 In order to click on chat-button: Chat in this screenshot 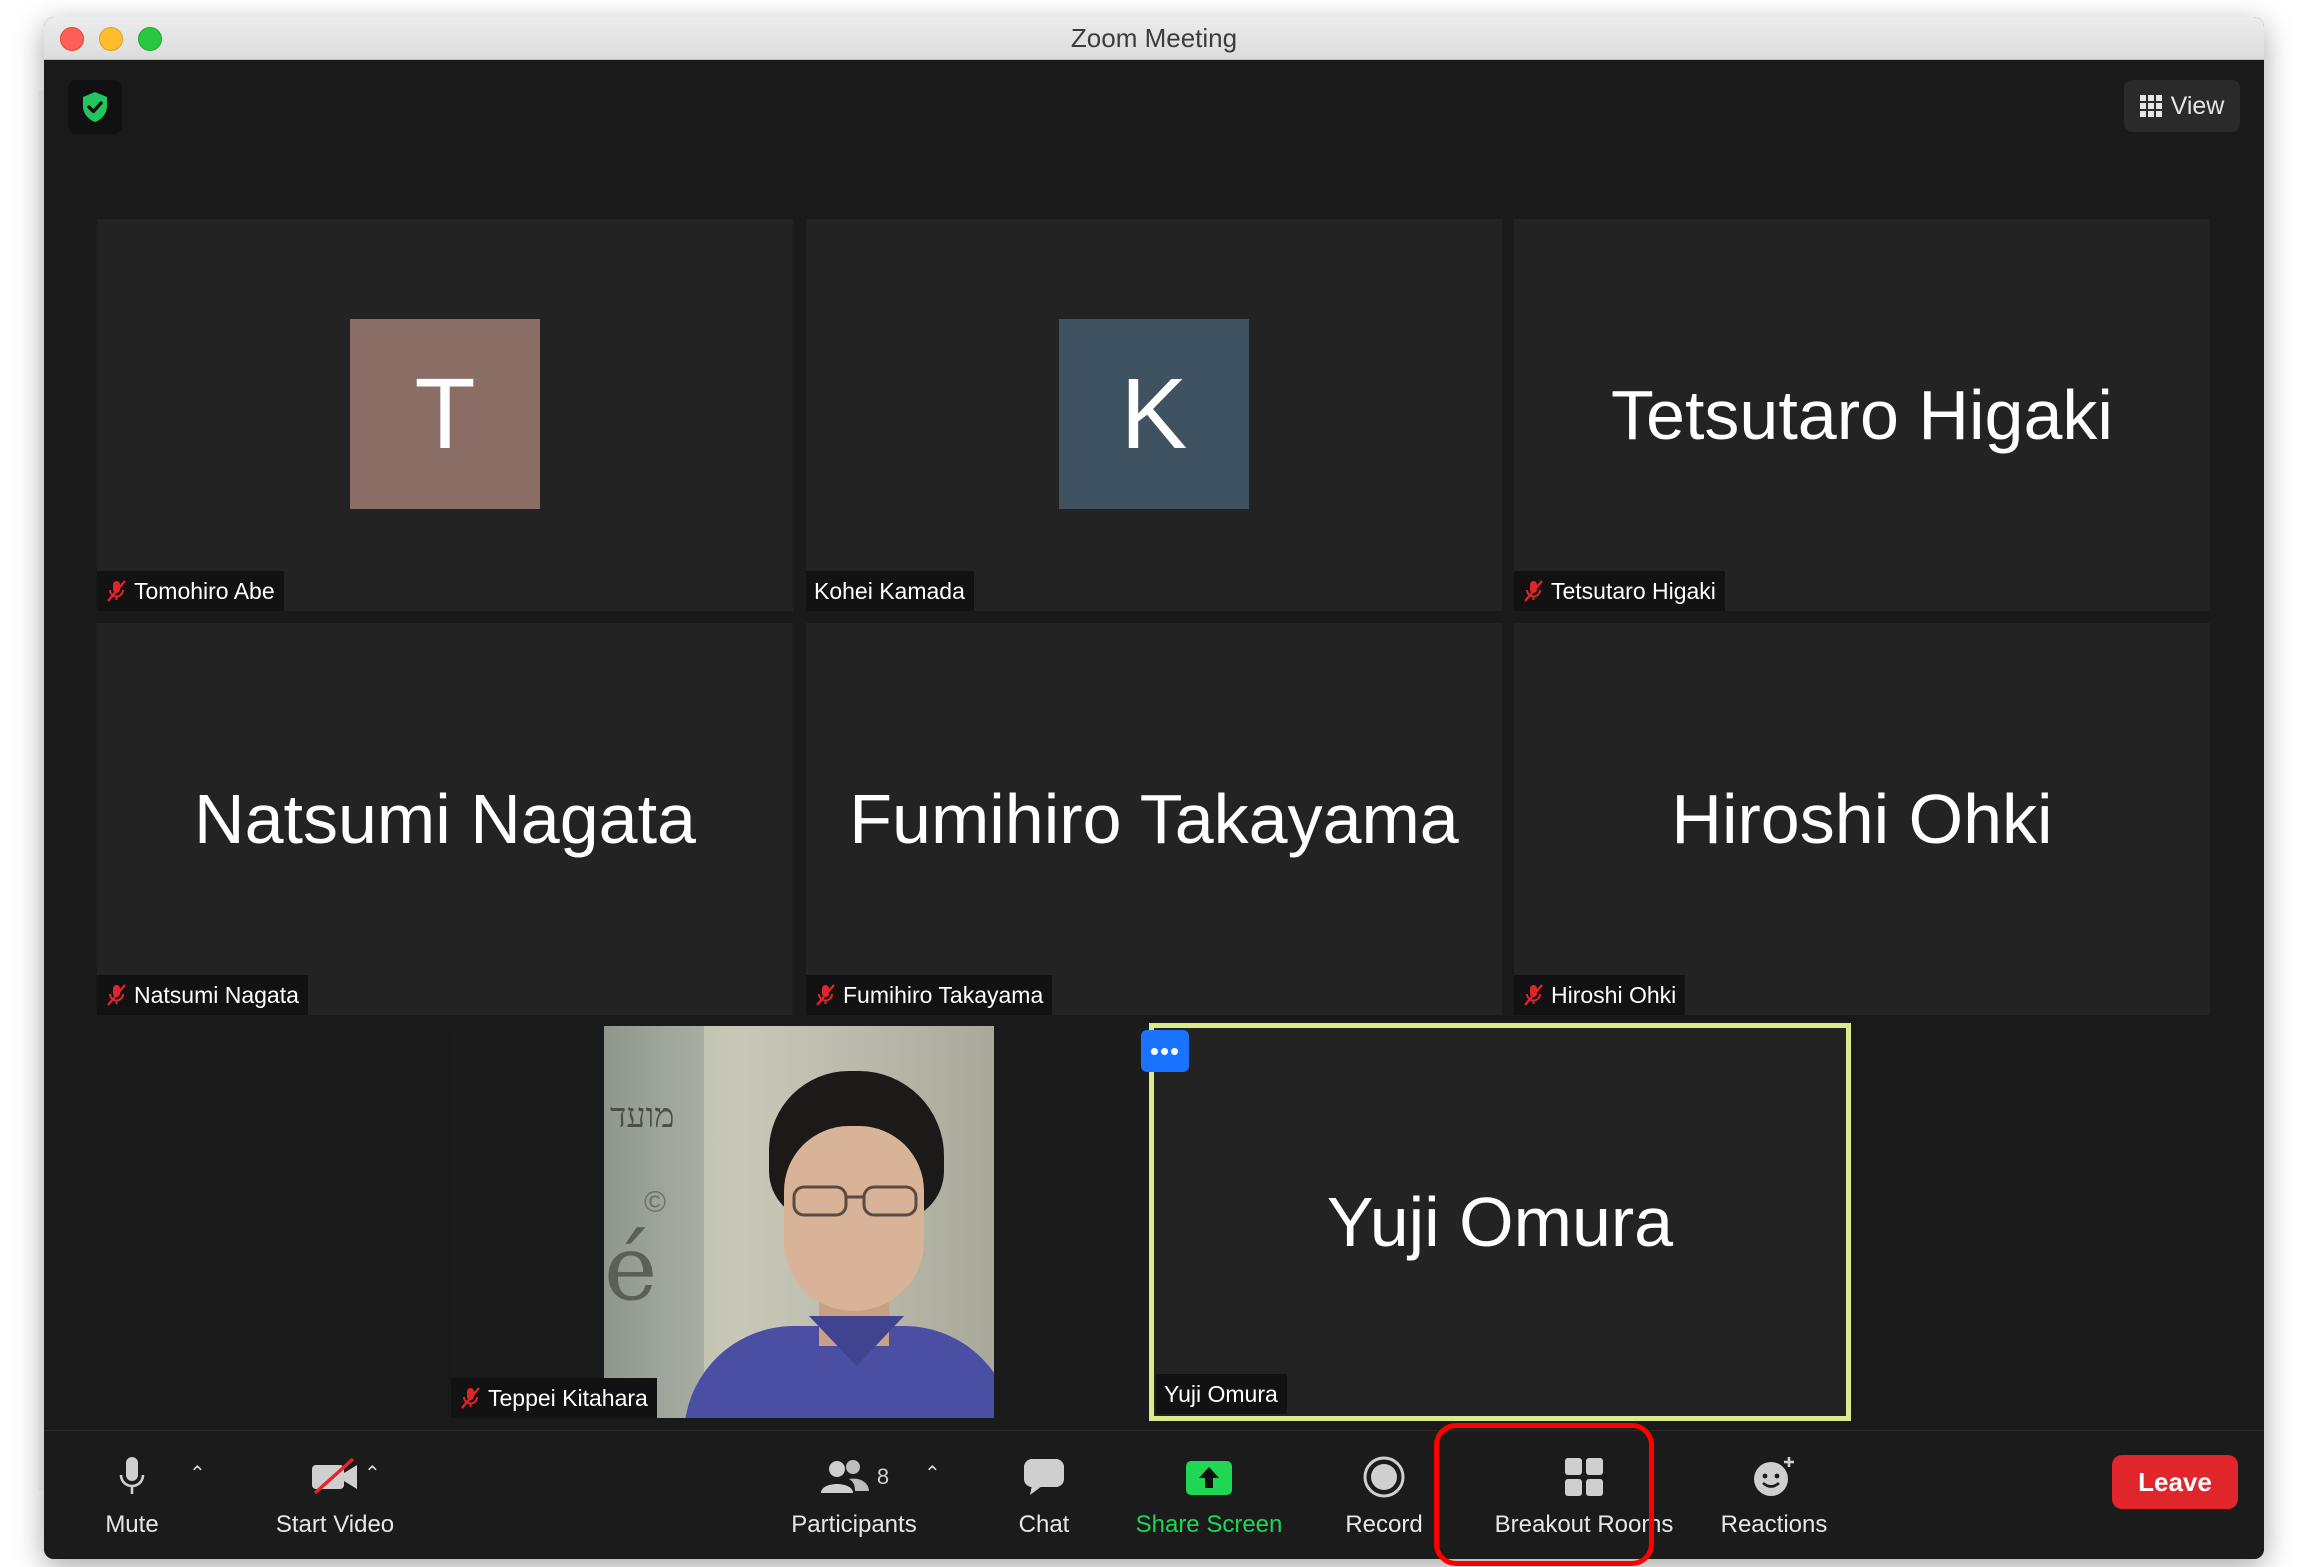, I will do `click(1044, 1495)`.